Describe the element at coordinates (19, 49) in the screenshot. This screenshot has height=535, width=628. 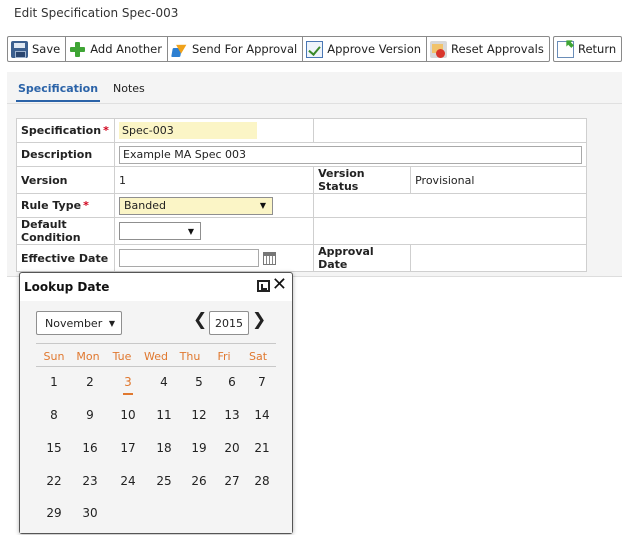
I see `floppy-disk-icon` at that location.